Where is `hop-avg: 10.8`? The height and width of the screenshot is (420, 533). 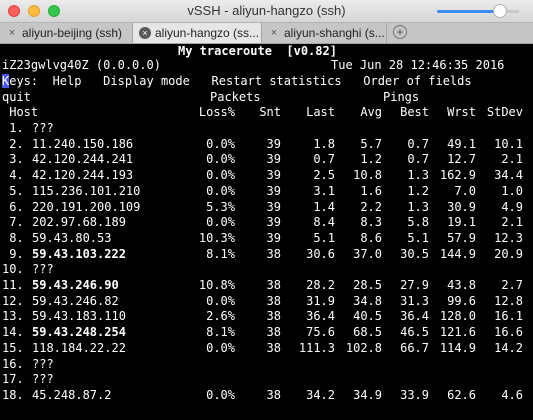 hop-avg: 10.8 is located at coordinates (367, 175).